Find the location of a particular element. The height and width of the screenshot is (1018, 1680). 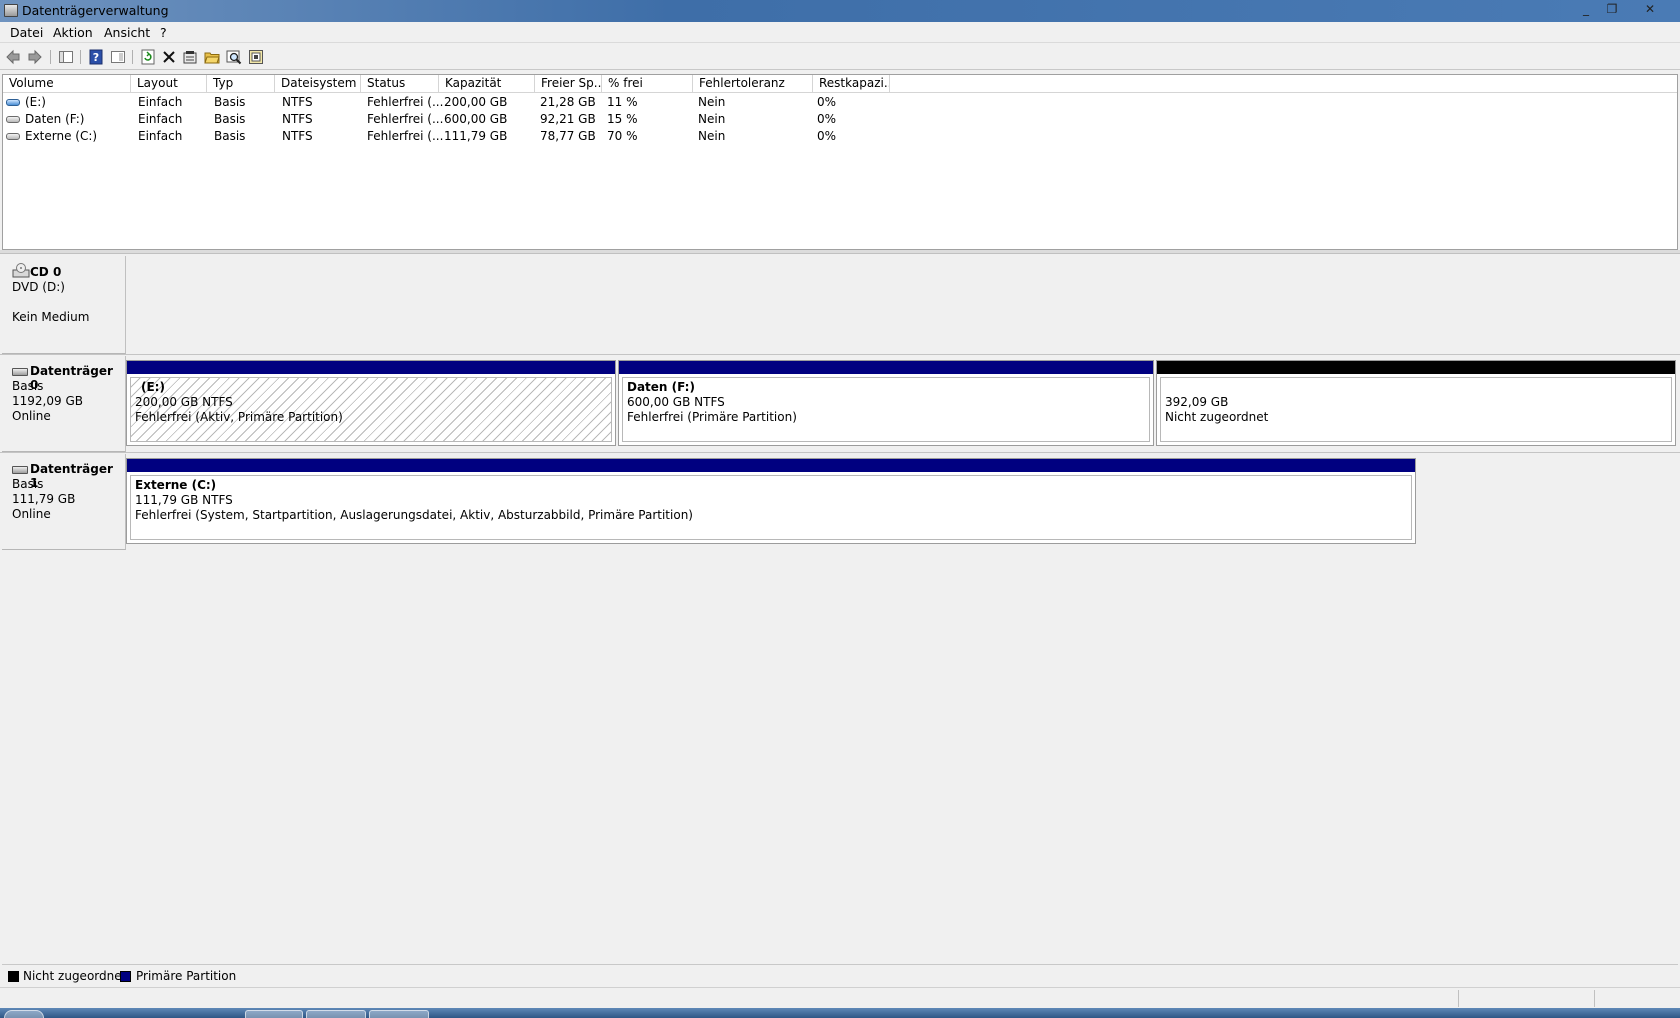

disk-label-cd0: CD 0 DVD (D:) Kein Medium is located at coordinates (64, 305).